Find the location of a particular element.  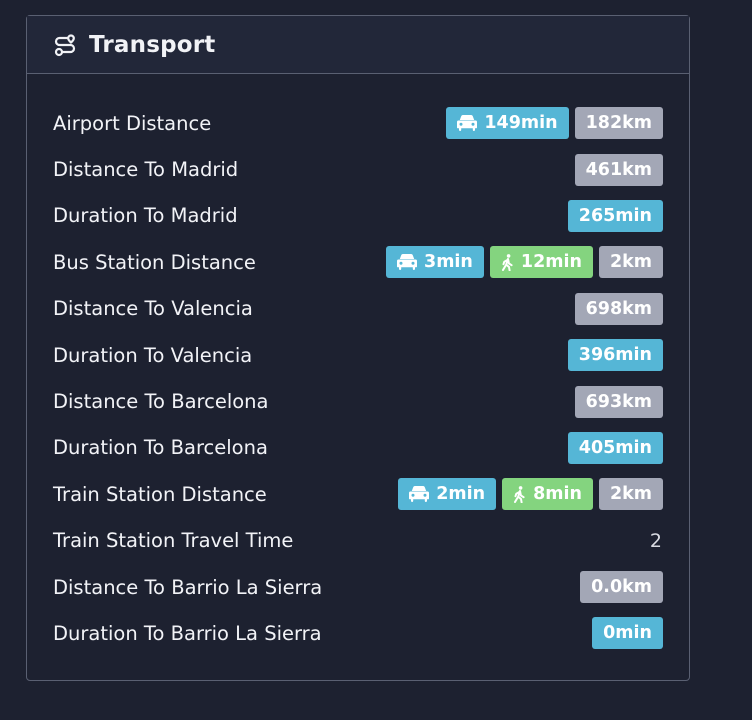

row-badges: 693km is located at coordinates (618, 401).